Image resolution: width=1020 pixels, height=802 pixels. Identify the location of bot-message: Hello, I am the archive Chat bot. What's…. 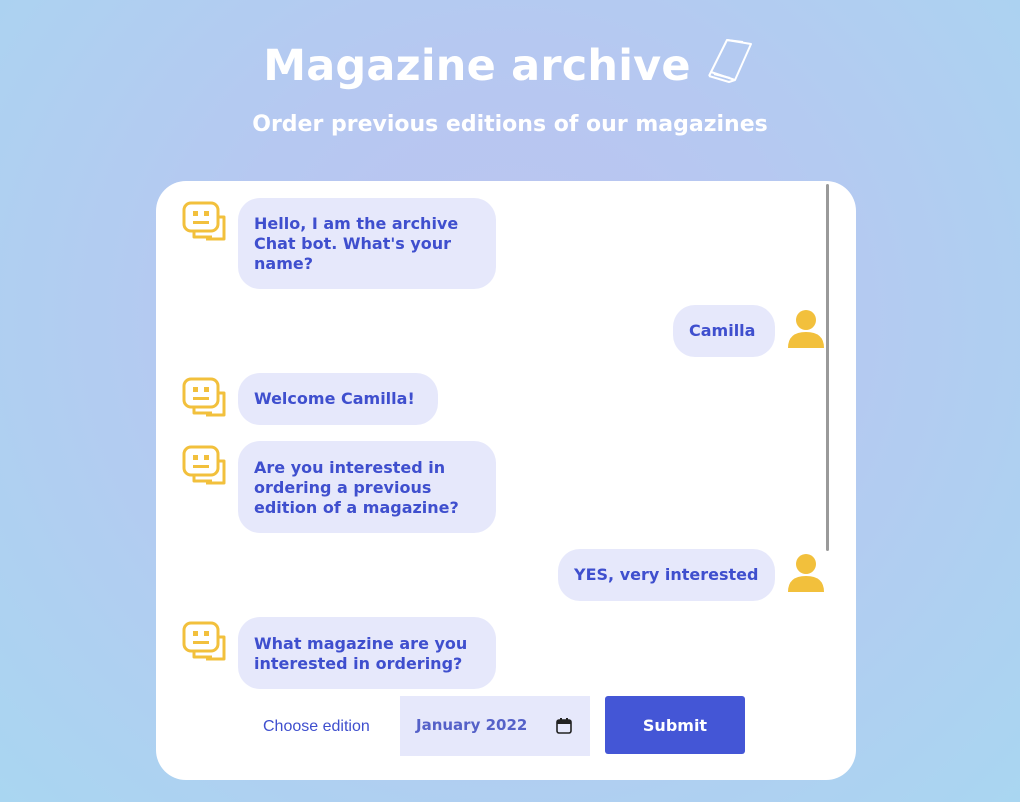
(367, 243).